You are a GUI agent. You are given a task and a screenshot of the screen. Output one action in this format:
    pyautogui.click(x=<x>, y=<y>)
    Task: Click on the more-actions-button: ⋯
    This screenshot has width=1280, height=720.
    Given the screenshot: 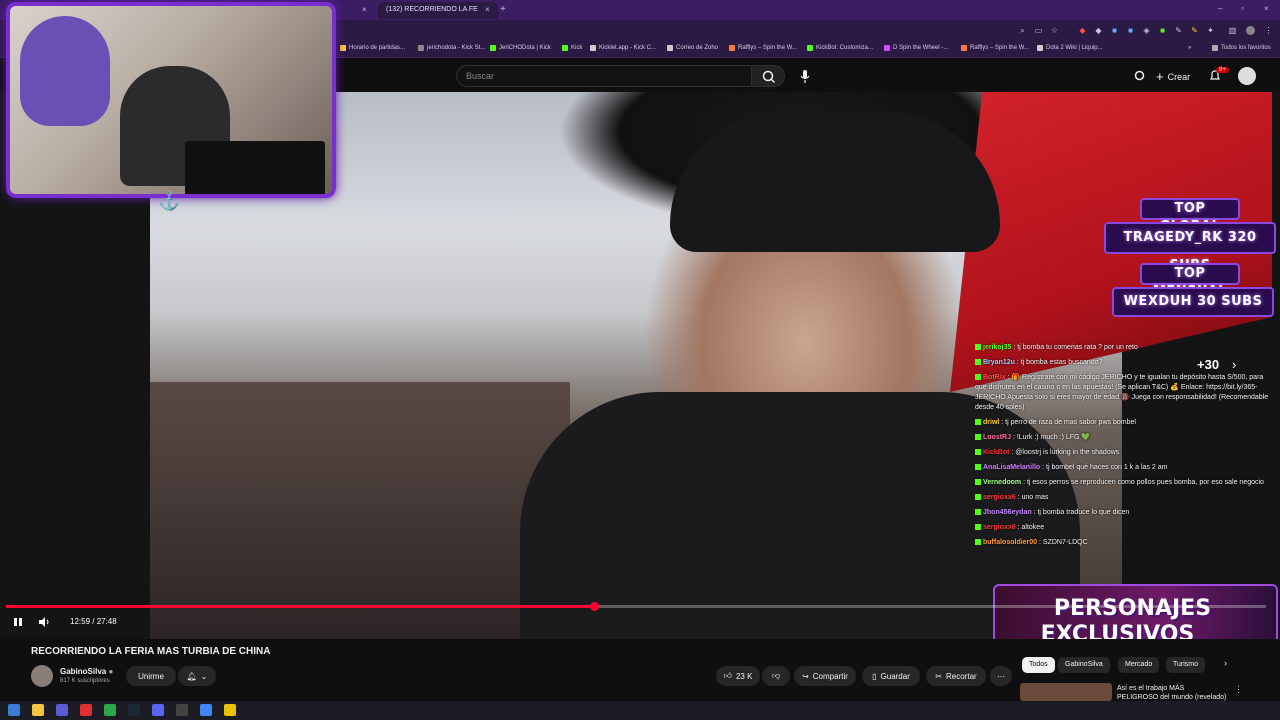 What is the action you would take?
    pyautogui.click(x=1001, y=676)
    